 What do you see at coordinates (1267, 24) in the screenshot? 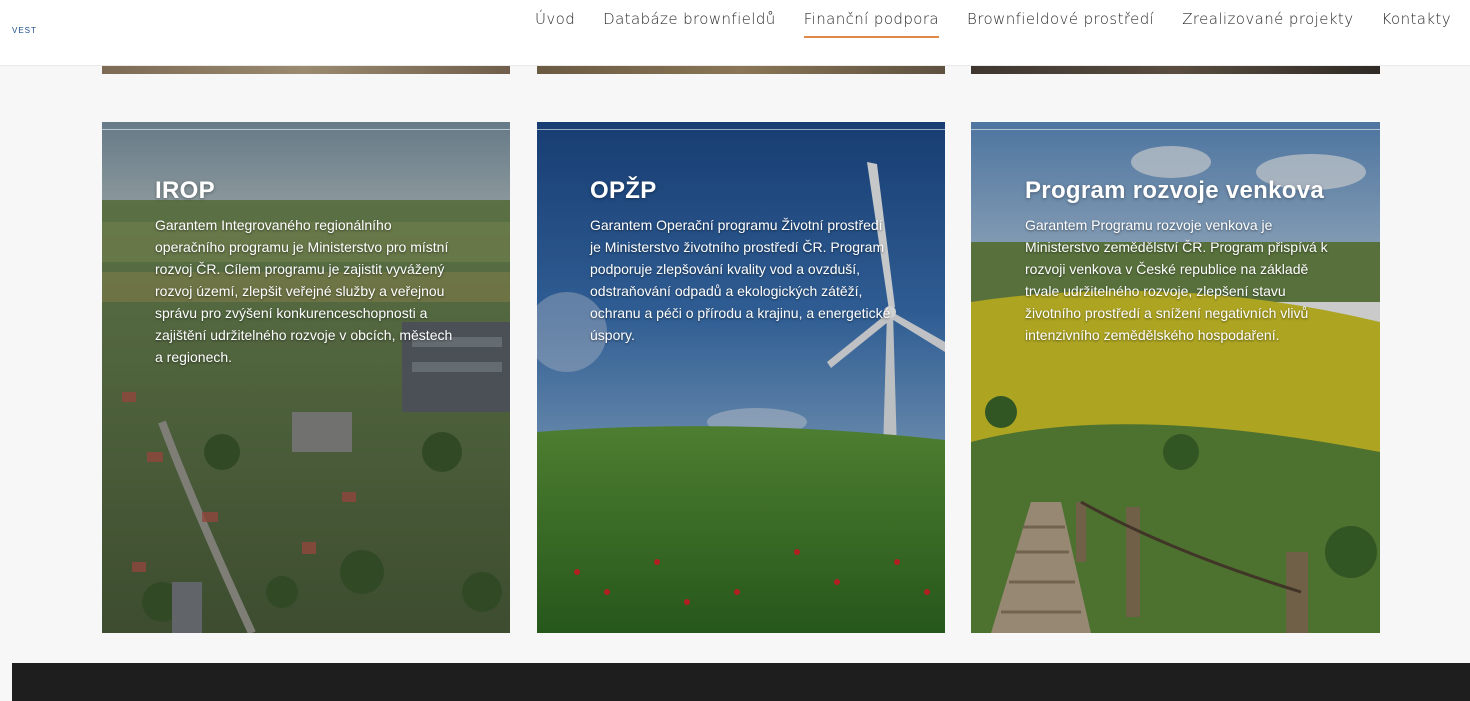
I see `nav-item-zrealizovane-projekty: Zrealizované projekty` at bounding box center [1267, 24].